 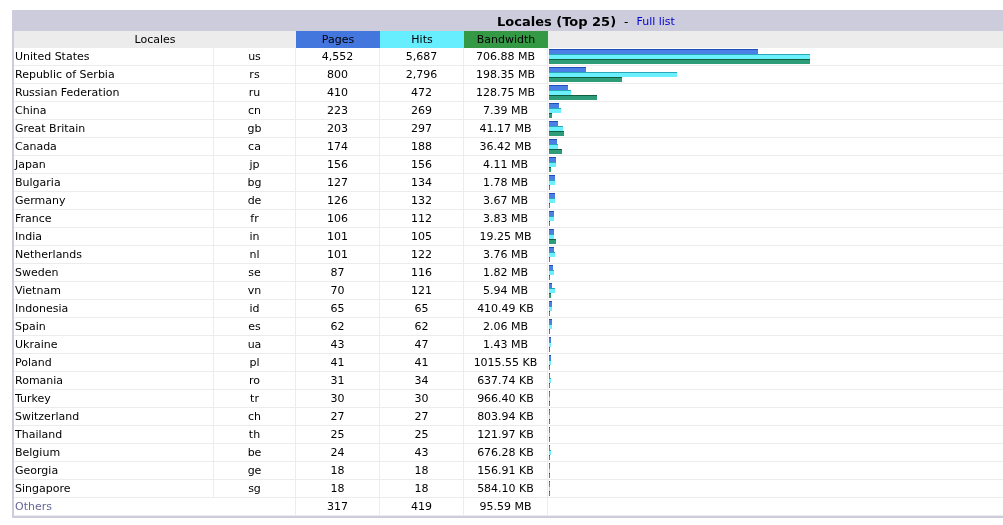 What do you see at coordinates (255, 75) in the screenshot?
I see `locale-code: rs` at bounding box center [255, 75].